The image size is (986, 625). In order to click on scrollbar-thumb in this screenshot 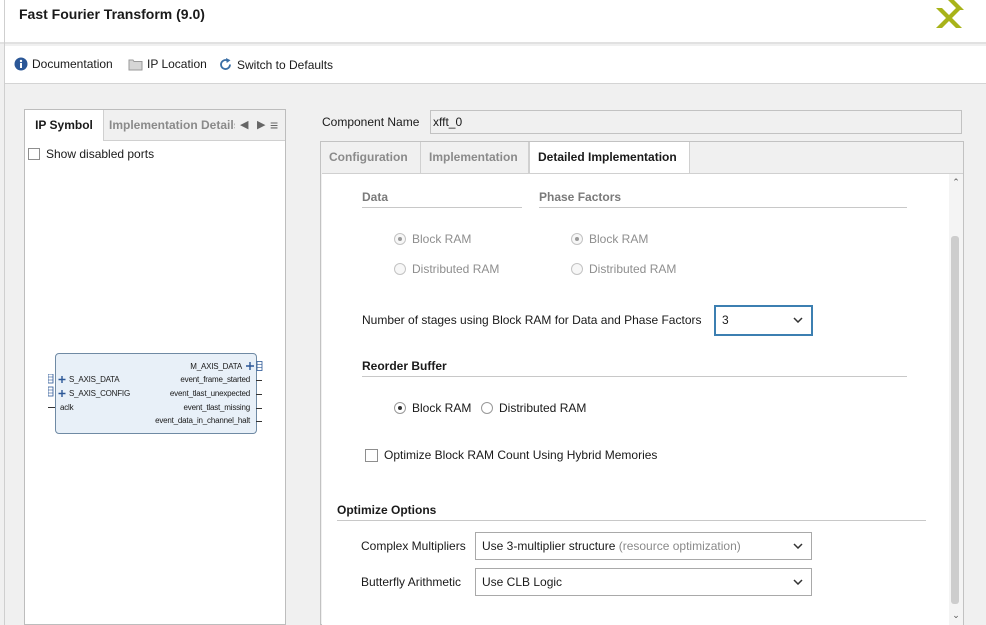, I will do `click(955, 420)`.